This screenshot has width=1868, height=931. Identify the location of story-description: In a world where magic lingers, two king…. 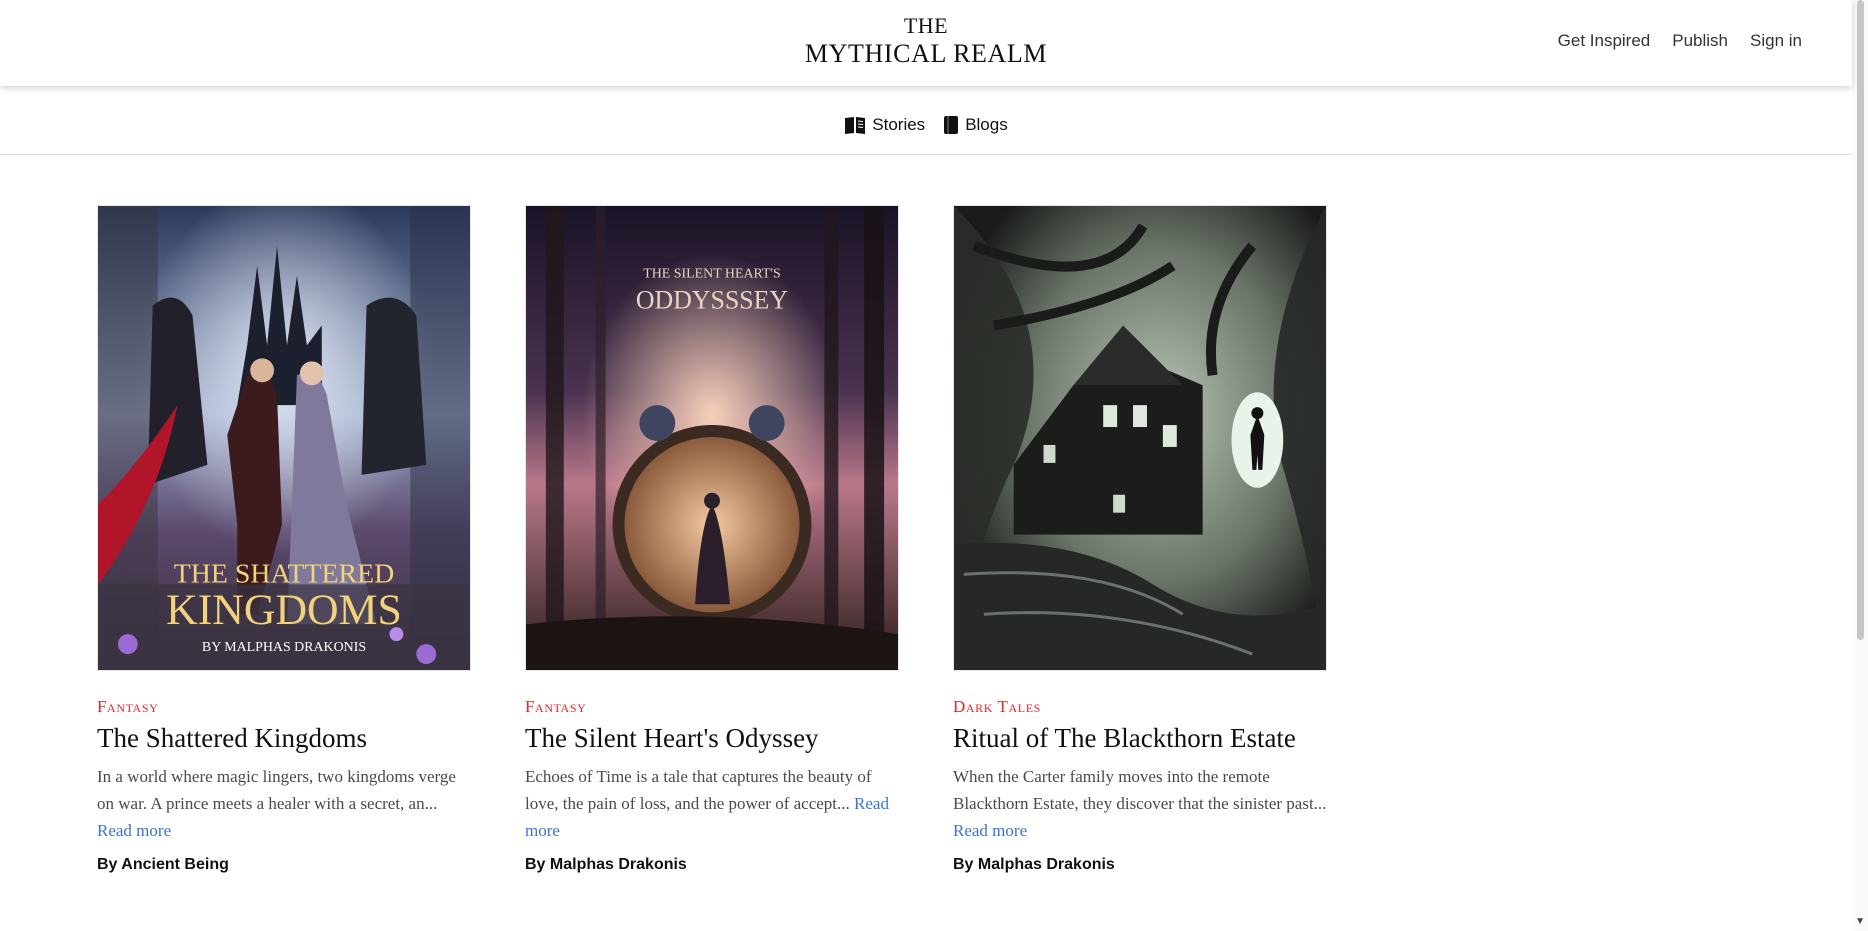
(284, 803).